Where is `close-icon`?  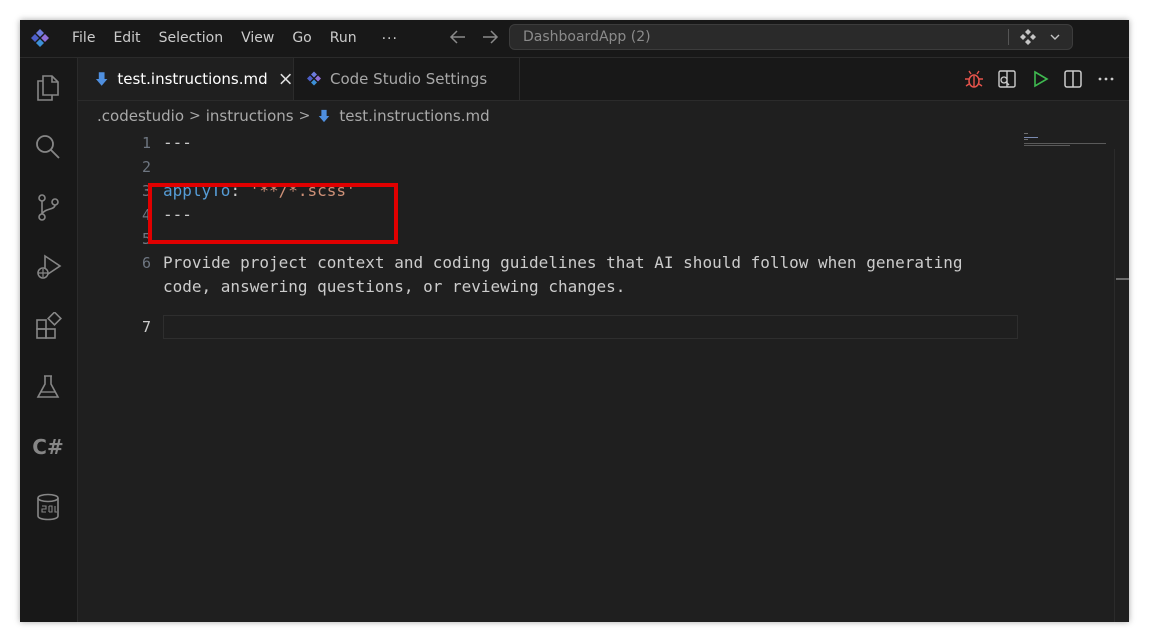
close-icon is located at coordinates (285, 79).